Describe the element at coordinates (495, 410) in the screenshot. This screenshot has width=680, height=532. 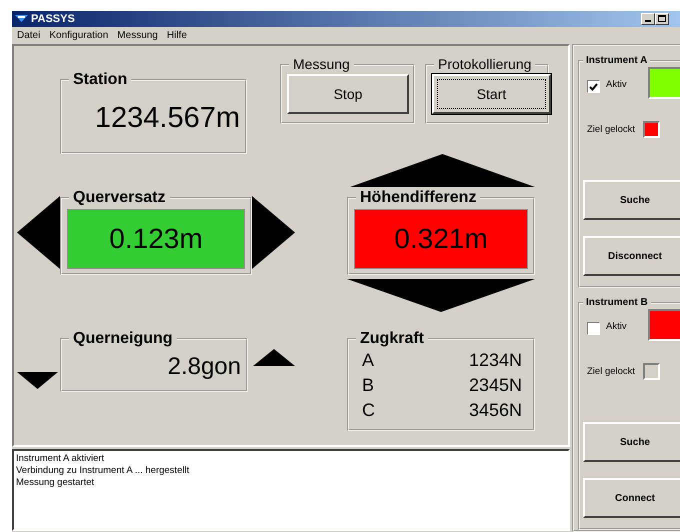
I see `force-value: 3456N` at that location.